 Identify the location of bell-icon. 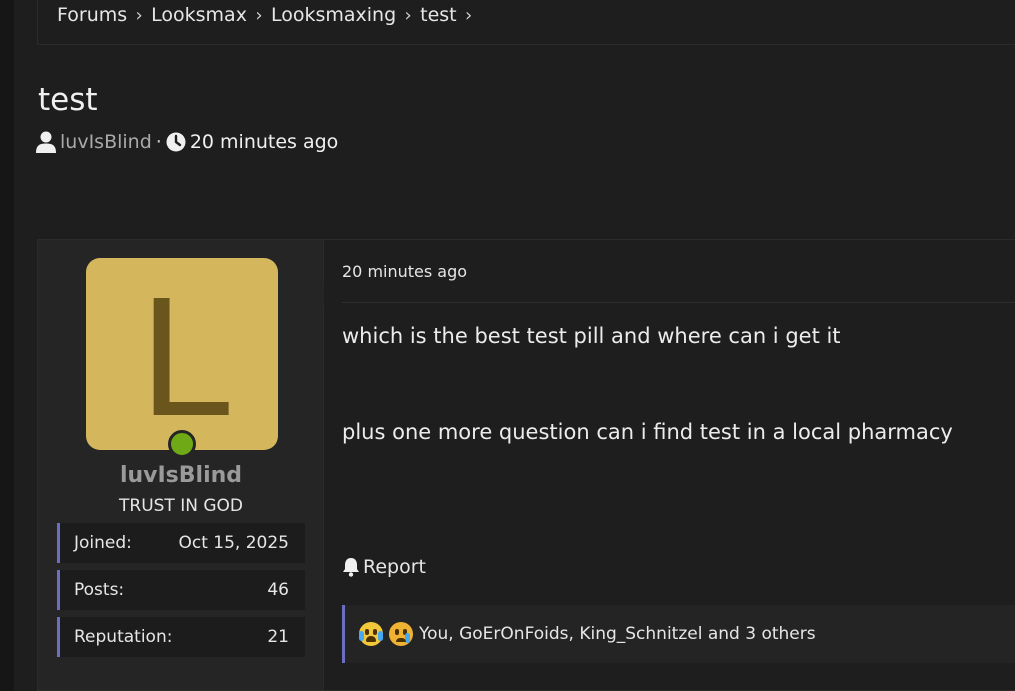
(351, 567).